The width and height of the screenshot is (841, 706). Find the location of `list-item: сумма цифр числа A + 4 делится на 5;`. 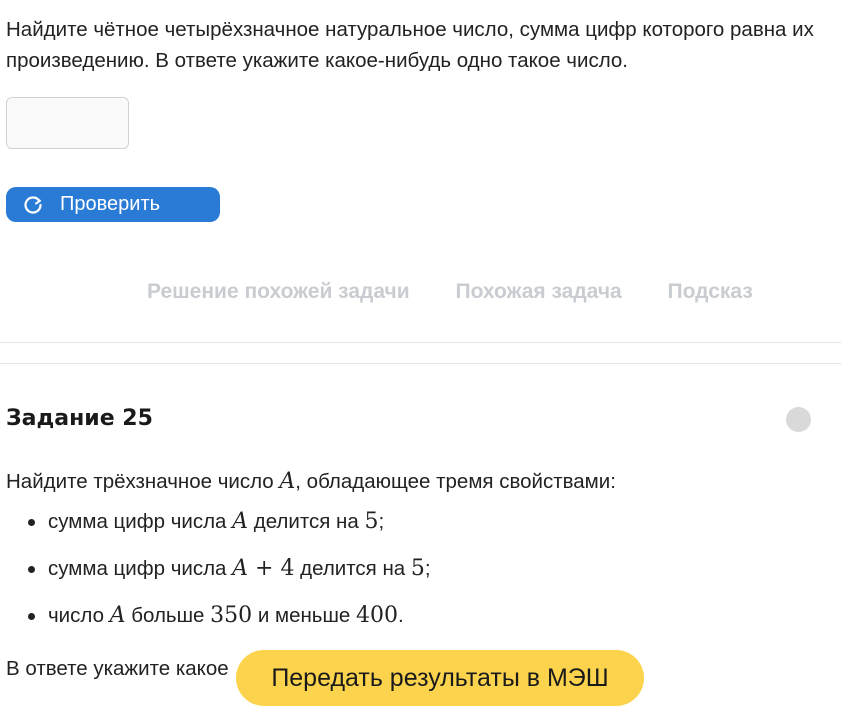

list-item: сумма цифр числа A + 4 делится на 5; is located at coordinates (218, 568).